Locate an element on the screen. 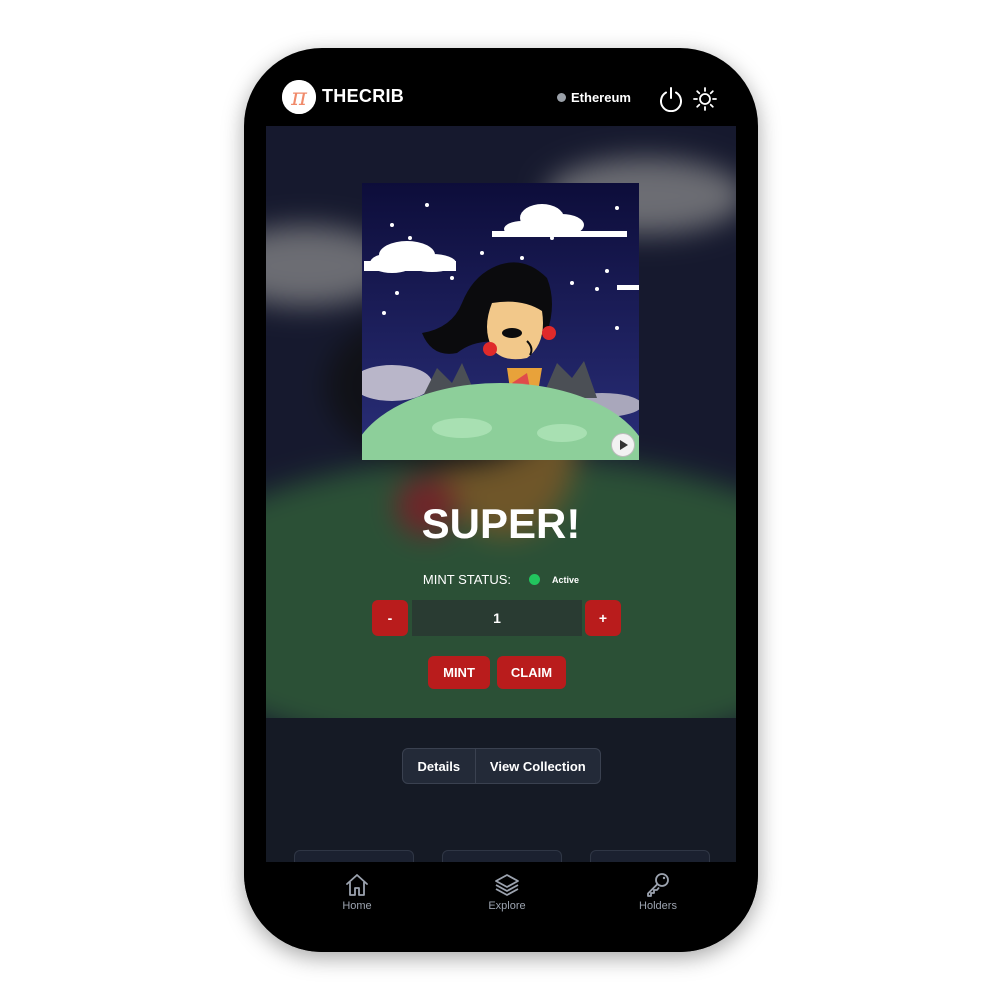 The width and height of the screenshot is (1001, 1001). status-indicator-icon is located at coordinates (535, 579).